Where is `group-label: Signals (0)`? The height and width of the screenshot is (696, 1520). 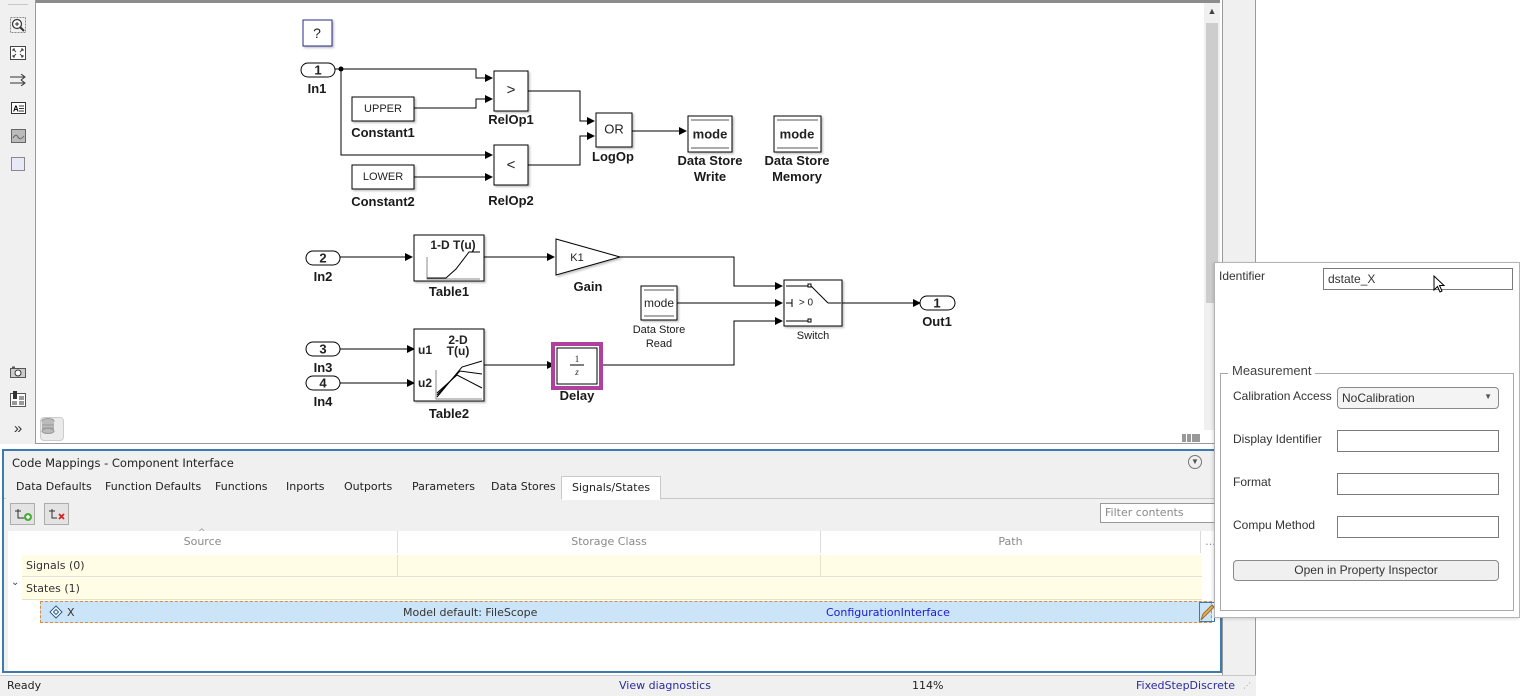 group-label: Signals (0) is located at coordinates (210, 565).